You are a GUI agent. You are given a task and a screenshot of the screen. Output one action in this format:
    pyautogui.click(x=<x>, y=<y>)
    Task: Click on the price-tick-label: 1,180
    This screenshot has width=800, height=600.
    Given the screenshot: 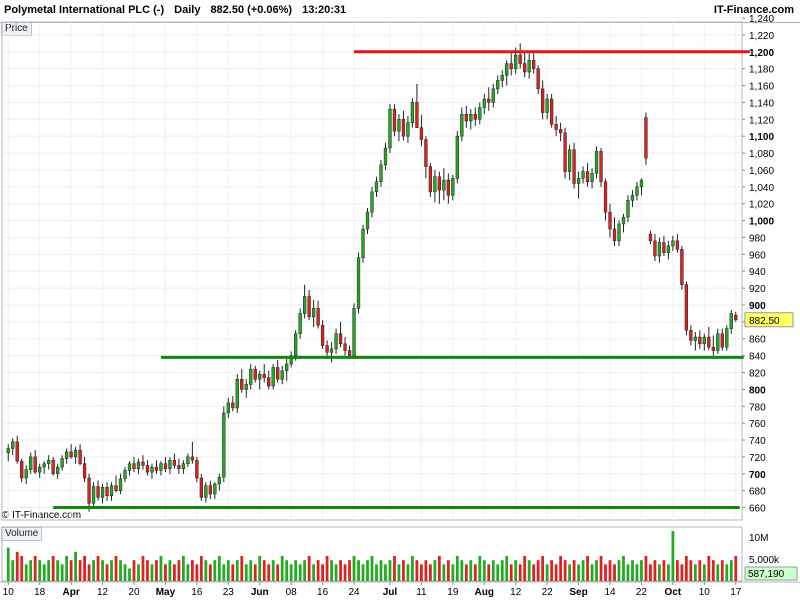 What is the action you would take?
    pyautogui.click(x=761, y=70)
    